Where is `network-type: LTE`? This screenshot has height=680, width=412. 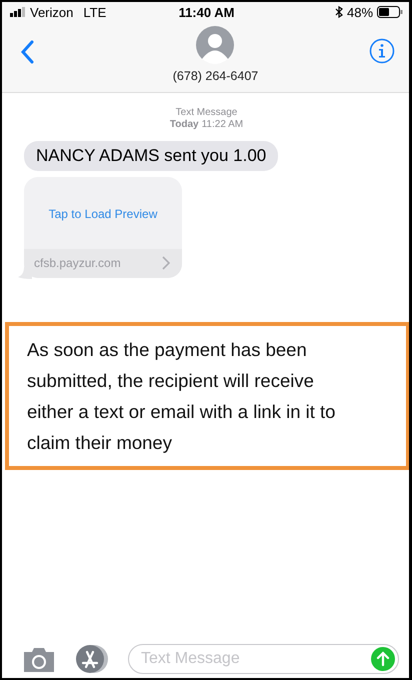 network-type: LTE is located at coordinates (94, 12).